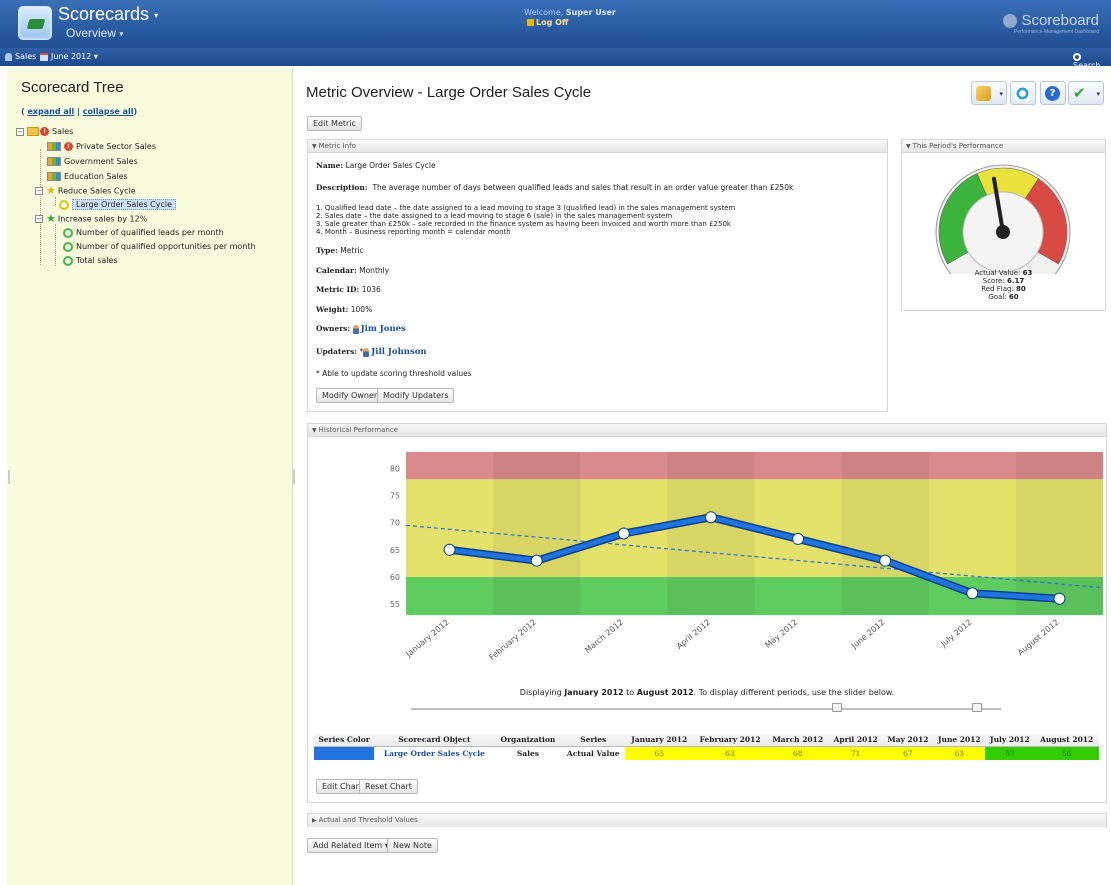  I want to click on x-tick-label: April 2012, so click(693, 634).